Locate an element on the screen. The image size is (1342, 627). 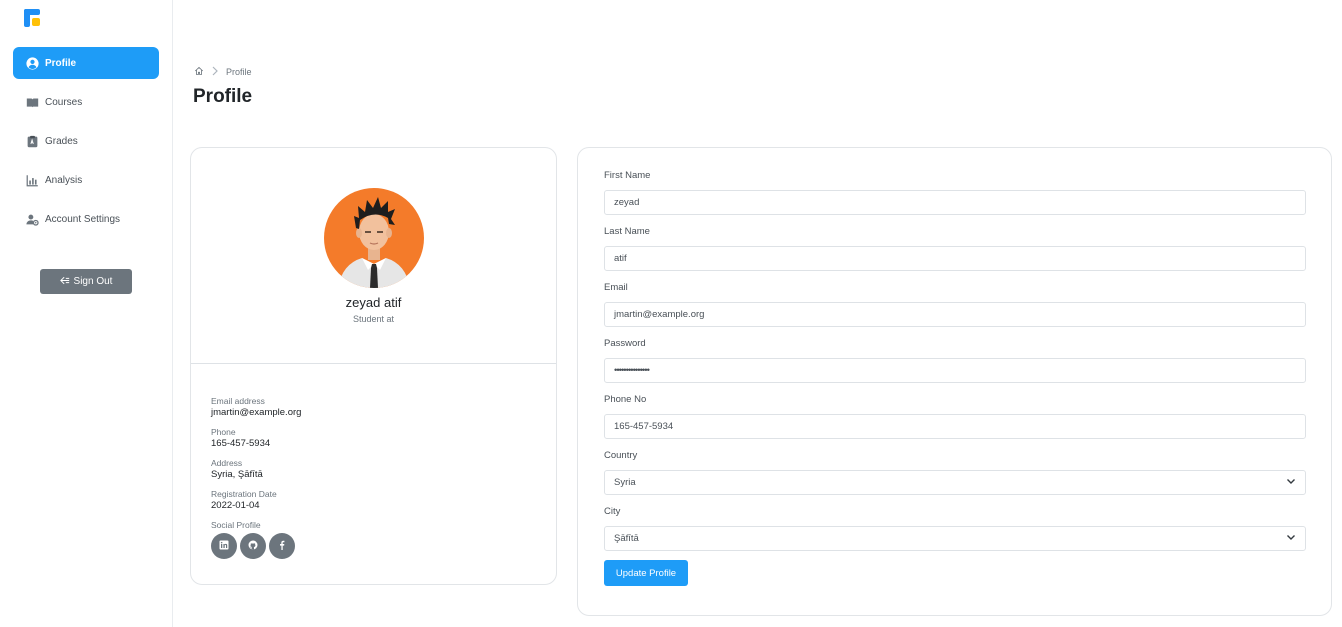
country-value: Syria is located at coordinates (625, 482).